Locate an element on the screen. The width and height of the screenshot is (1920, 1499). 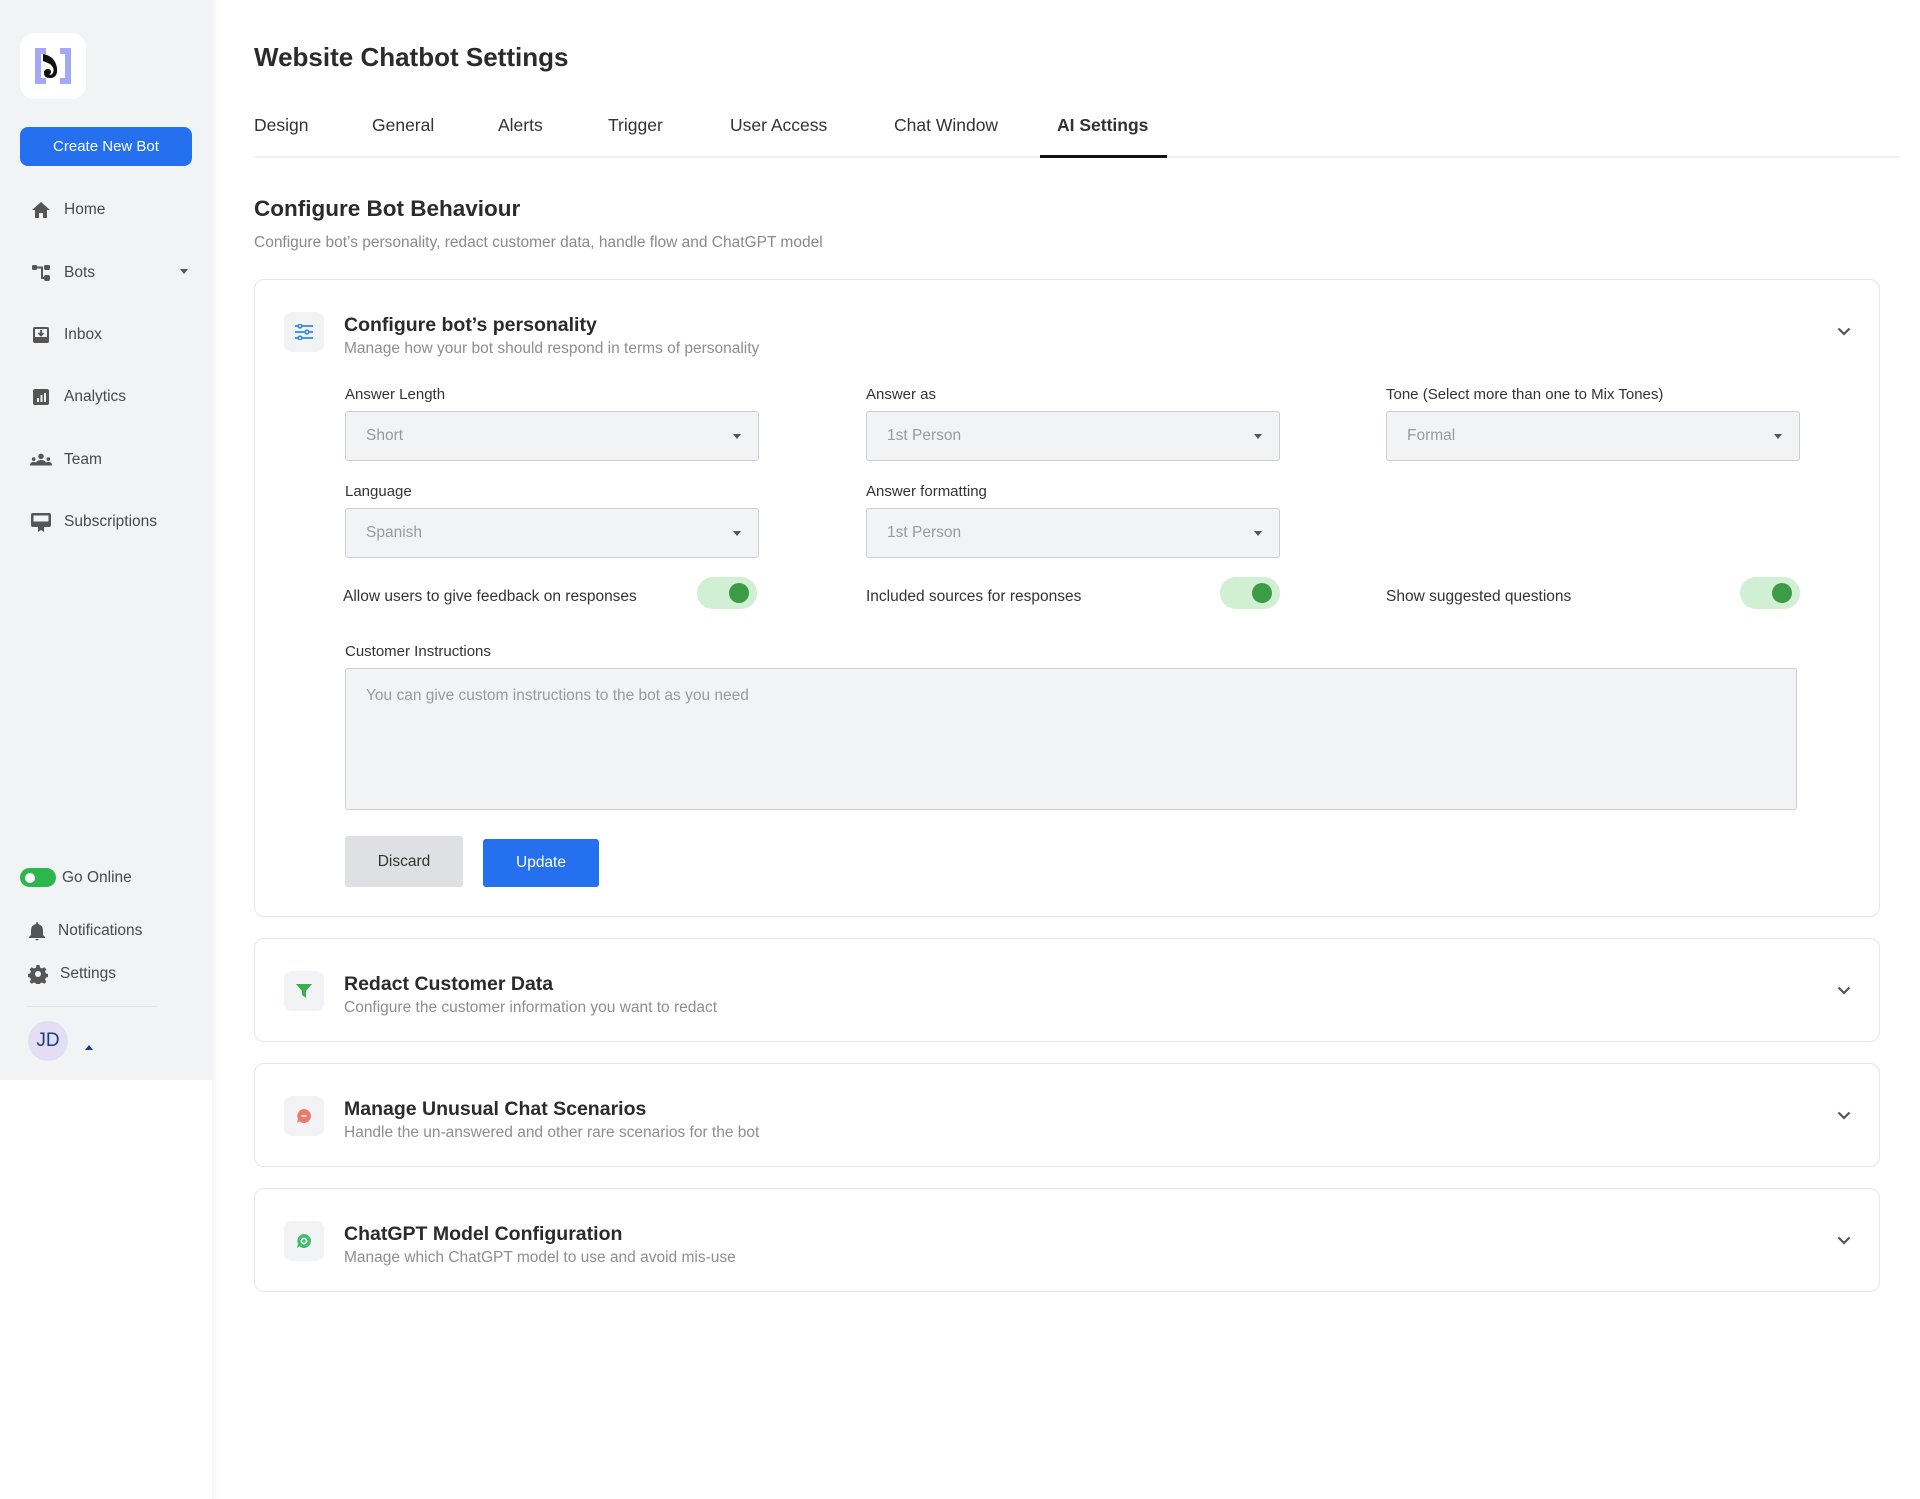
sidebar-item-label: Subscriptions is located at coordinates (111, 521).